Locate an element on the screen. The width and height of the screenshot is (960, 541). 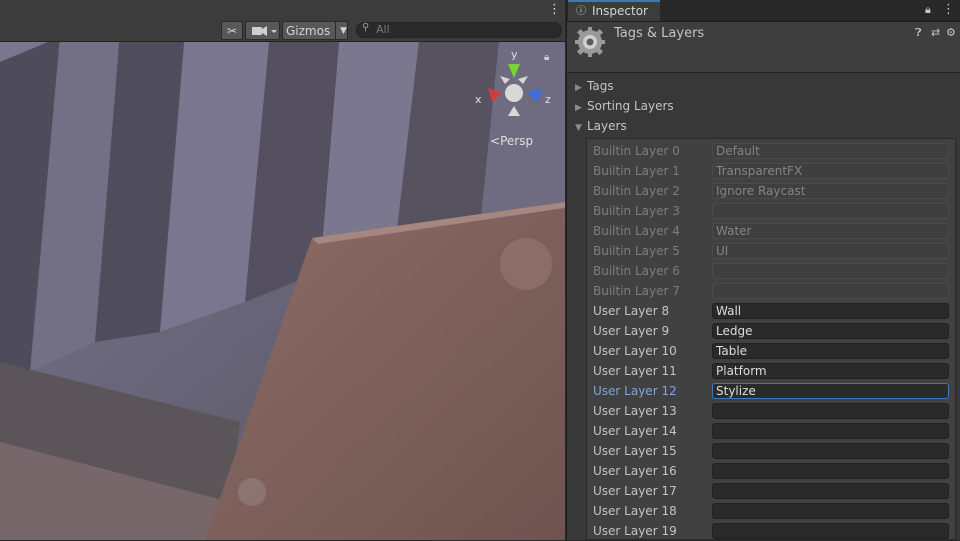
scene-search-field: ⚲ All is located at coordinates (459, 30).